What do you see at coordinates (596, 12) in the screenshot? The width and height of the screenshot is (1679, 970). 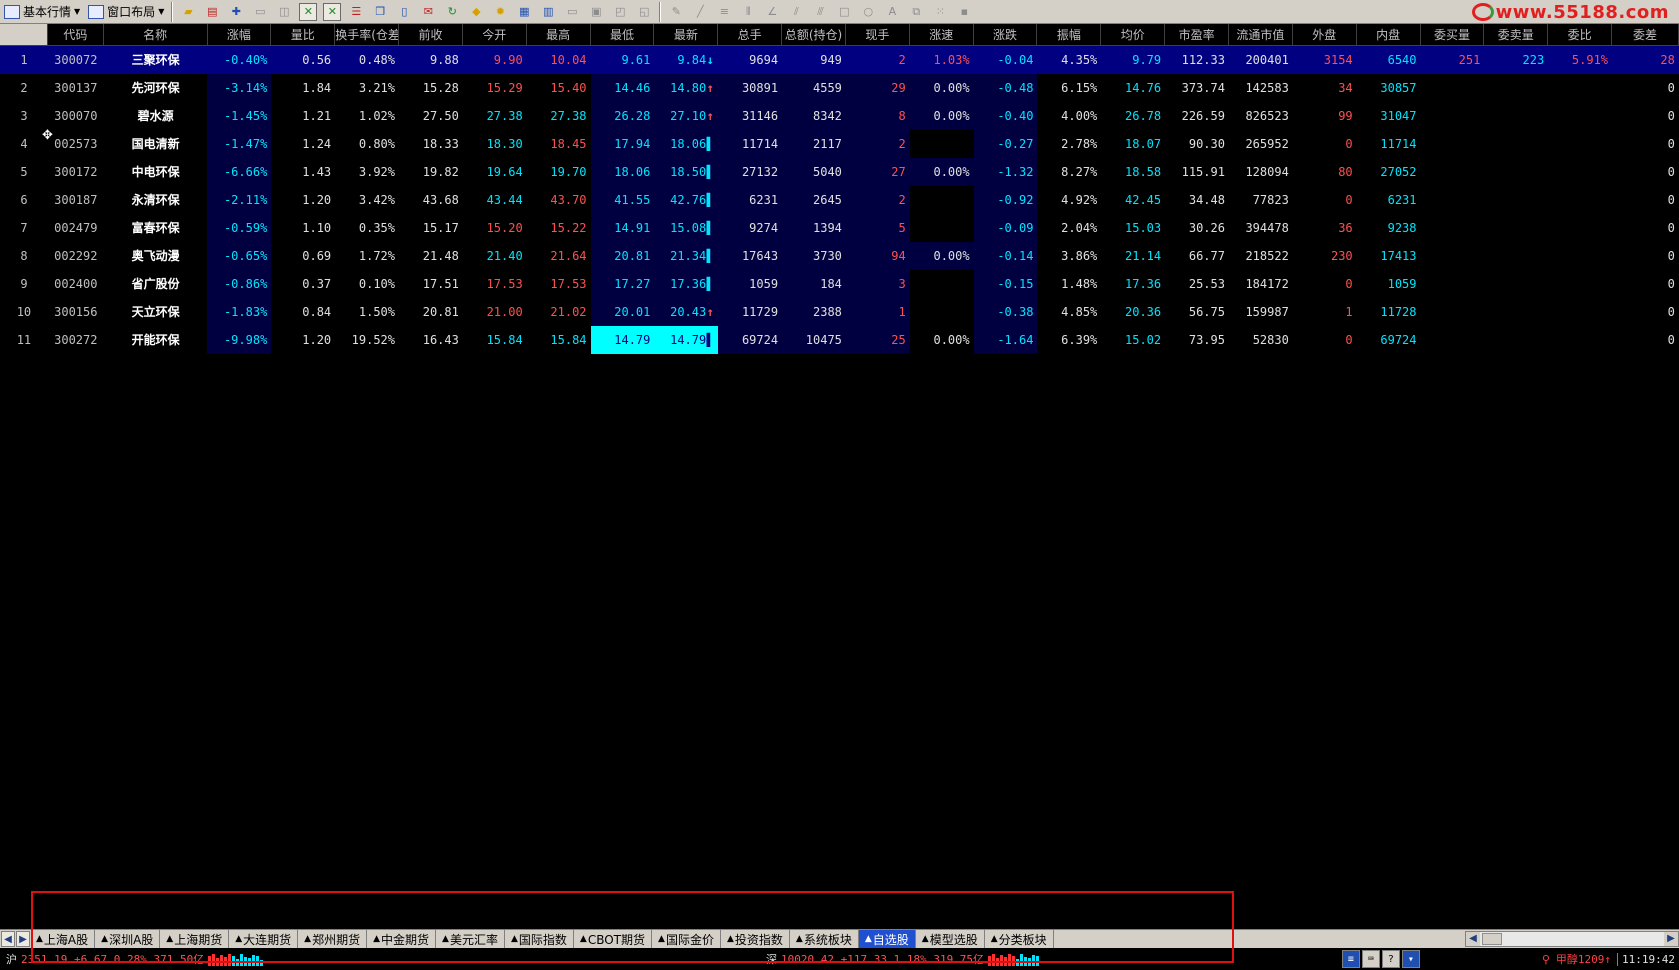 I see `window2-icon: ▣` at bounding box center [596, 12].